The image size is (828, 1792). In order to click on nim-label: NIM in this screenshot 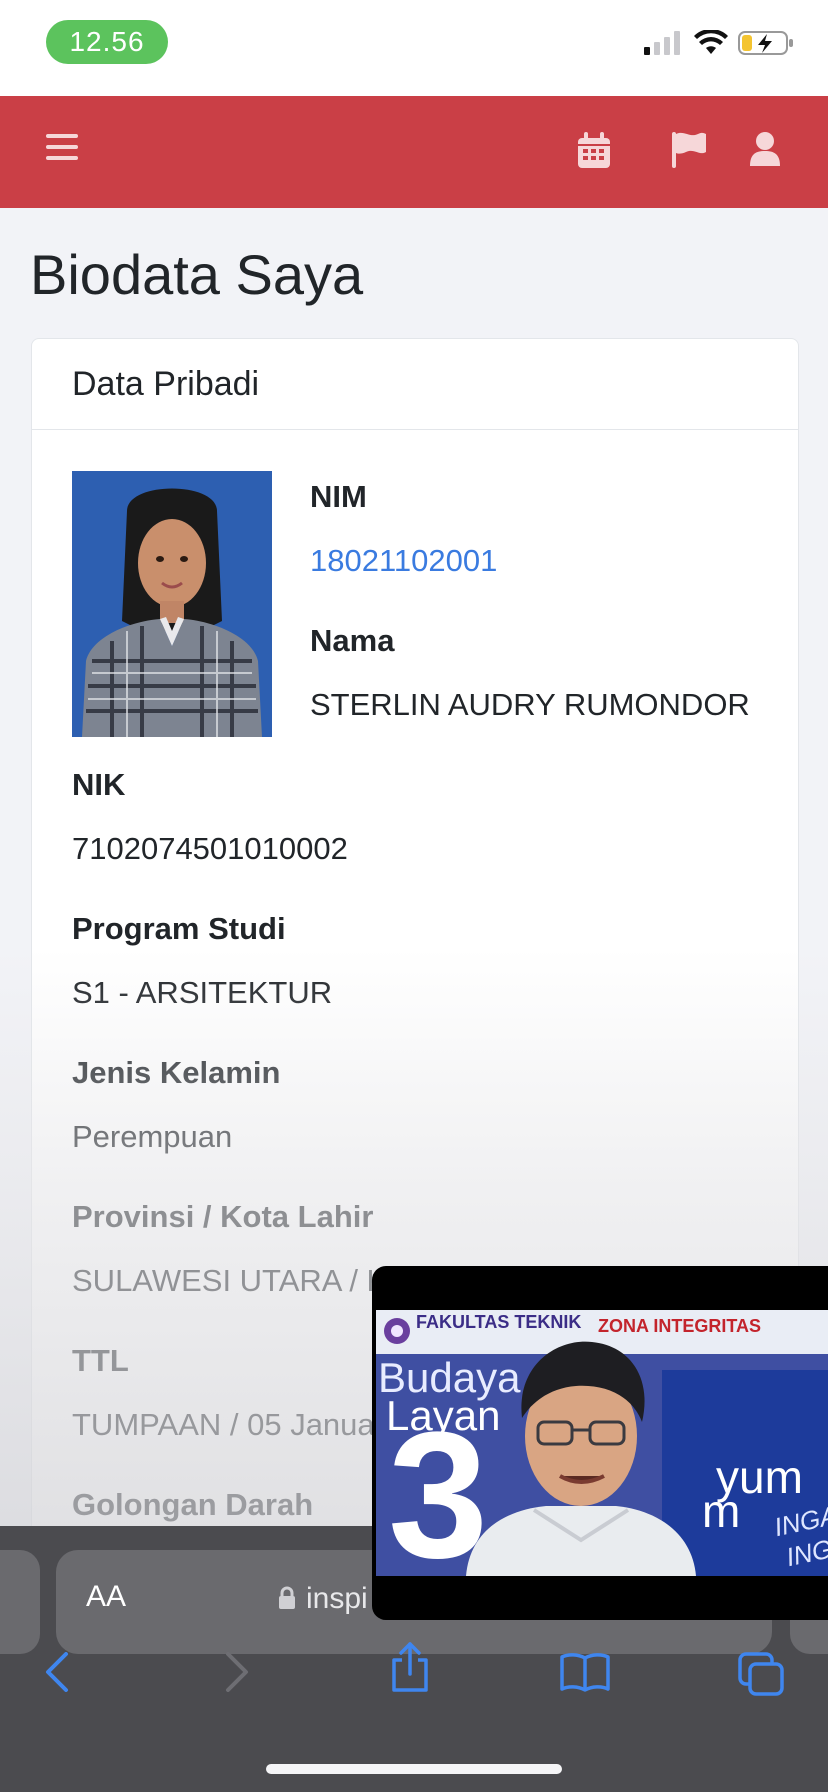, I will do `click(338, 496)`.